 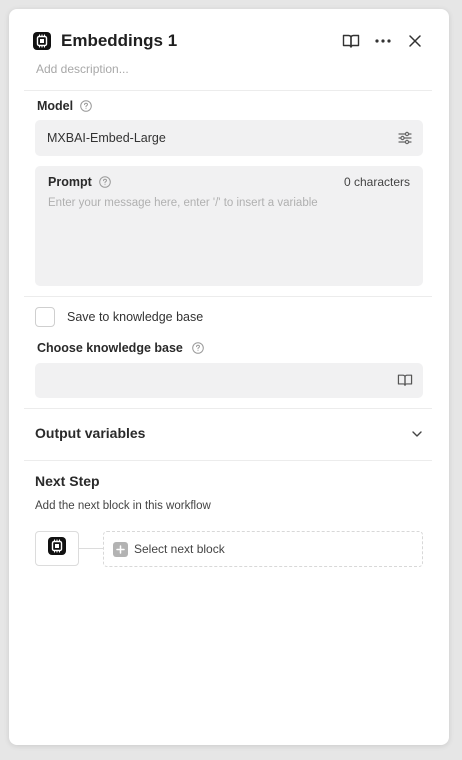 I want to click on model-label: Model, so click(x=55, y=106).